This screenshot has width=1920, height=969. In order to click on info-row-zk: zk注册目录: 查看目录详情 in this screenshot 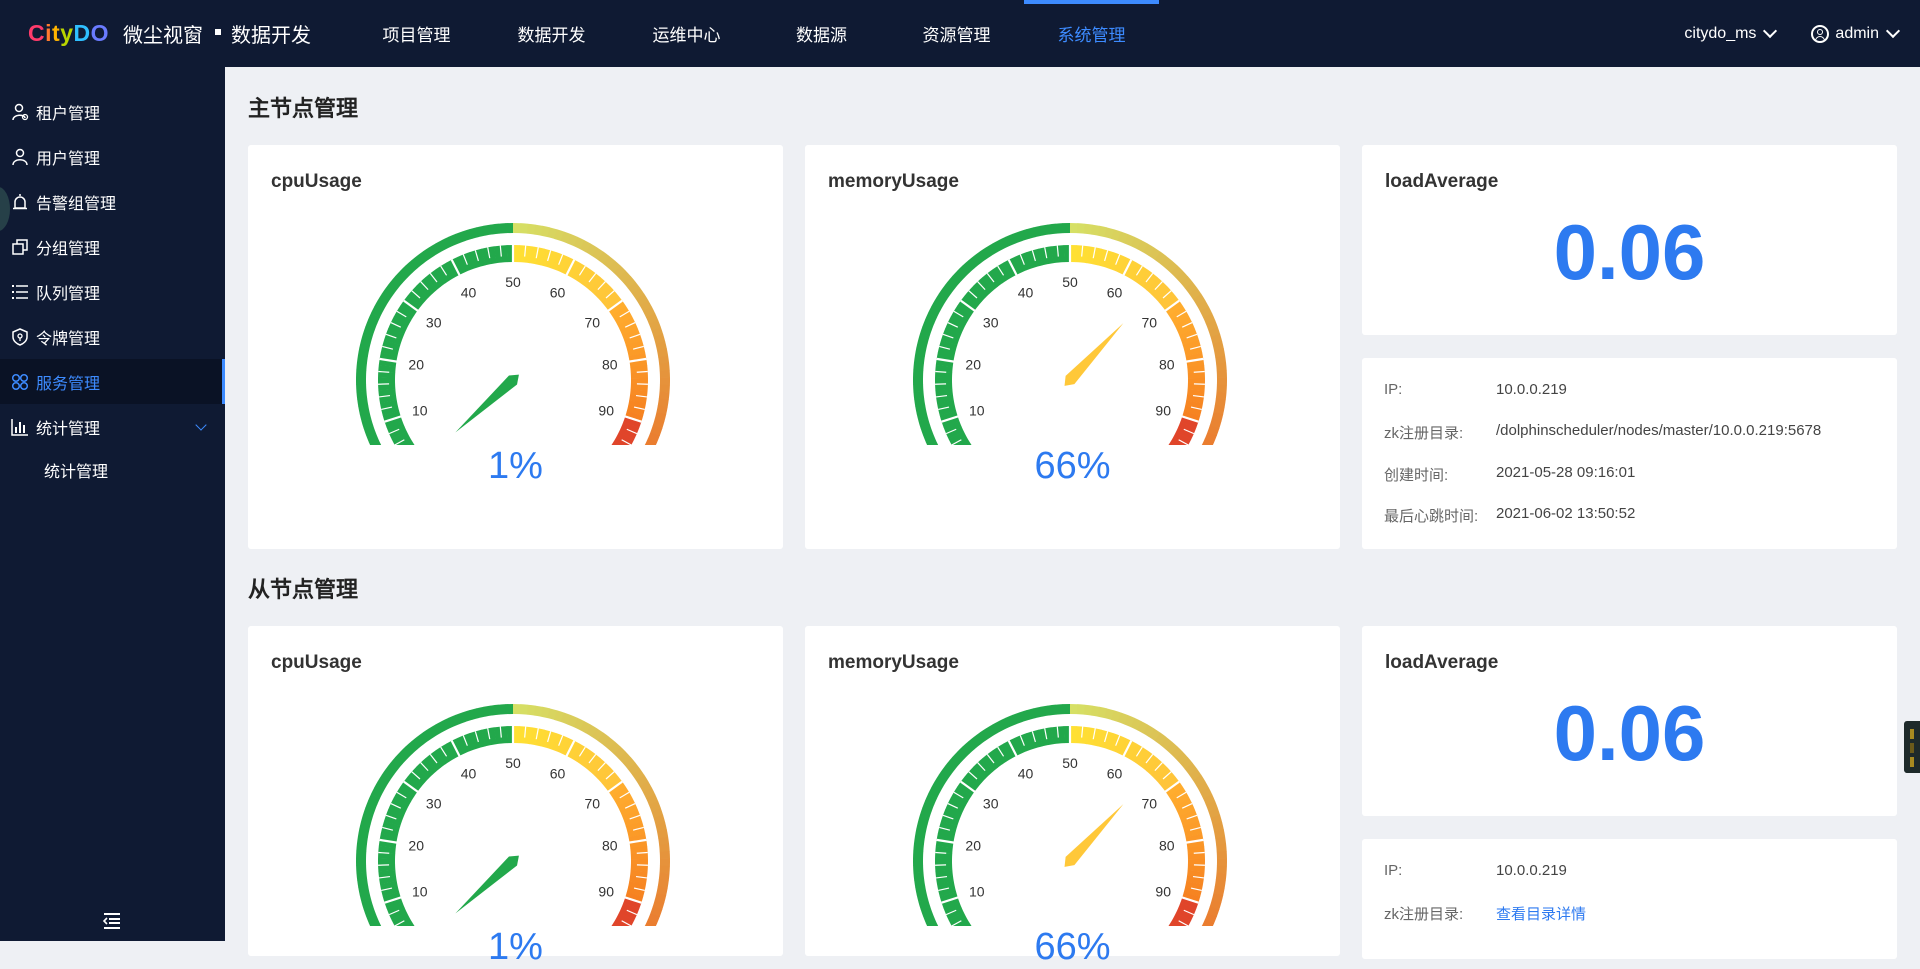, I will do `click(1485, 913)`.